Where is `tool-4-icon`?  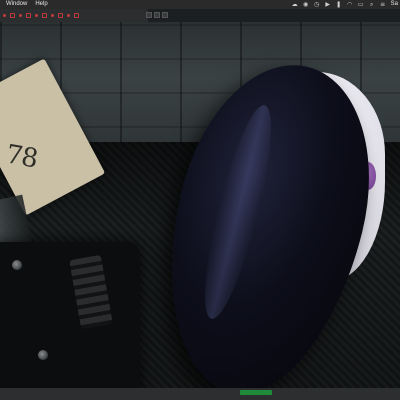
tool-4-icon is located at coordinates (28, 15).